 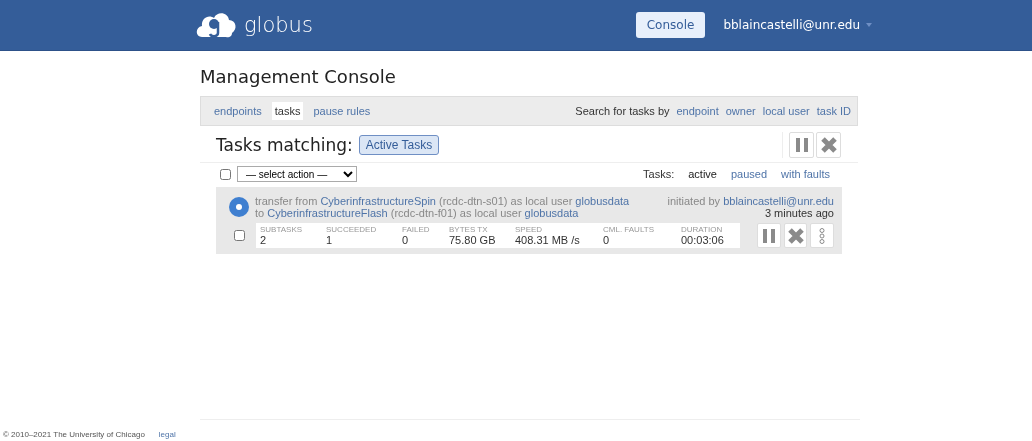 What do you see at coordinates (703, 240) in the screenshot?
I see `stat-value: 00:03:06` at bounding box center [703, 240].